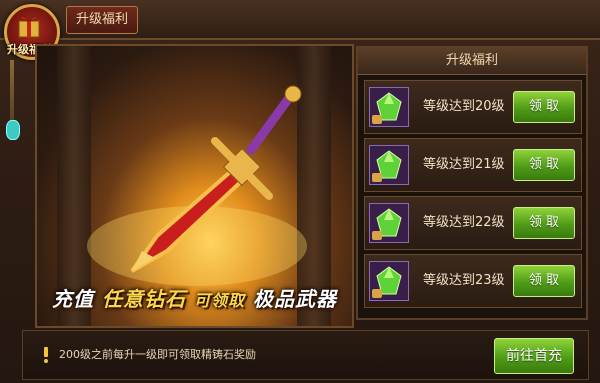 Image resolution: width=600 pixels, height=383 pixels. I want to click on footer-bar: 200级之前每升一级即可领取精铸石奖励 前往首充, so click(305, 355).